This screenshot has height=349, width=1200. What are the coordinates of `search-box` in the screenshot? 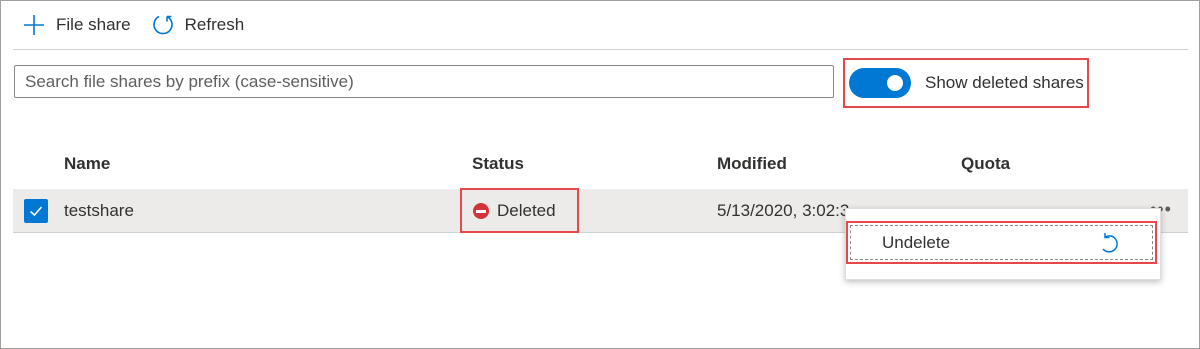 It's located at (424, 81).